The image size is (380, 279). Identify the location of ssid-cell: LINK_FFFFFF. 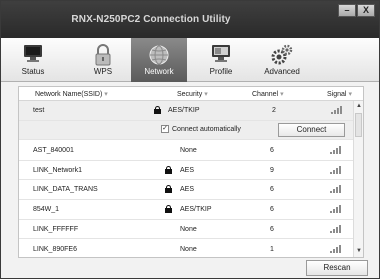
(56, 229).